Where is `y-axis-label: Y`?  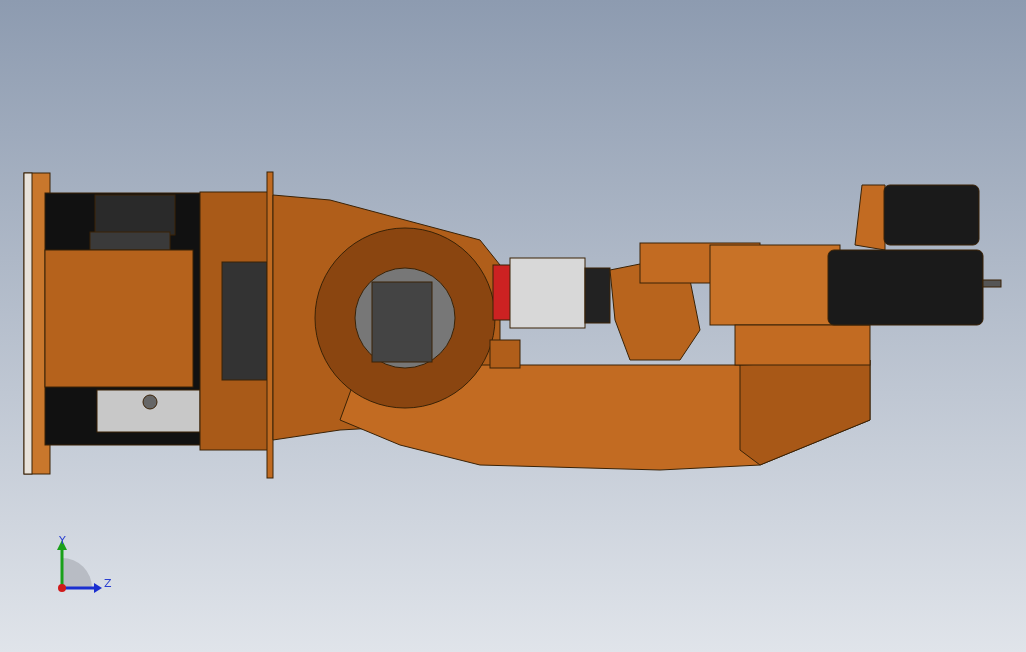
y-axis-label: Y is located at coordinates (62, 540).